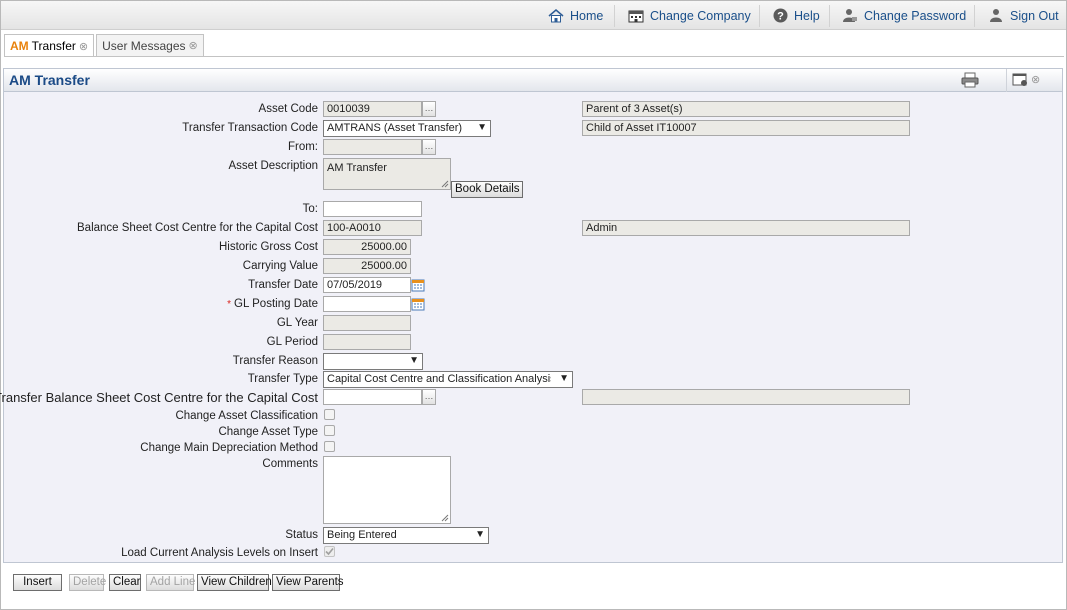  Describe the element at coordinates (915, 15) in the screenshot. I see `nav-change-password-label: Change Password` at that location.